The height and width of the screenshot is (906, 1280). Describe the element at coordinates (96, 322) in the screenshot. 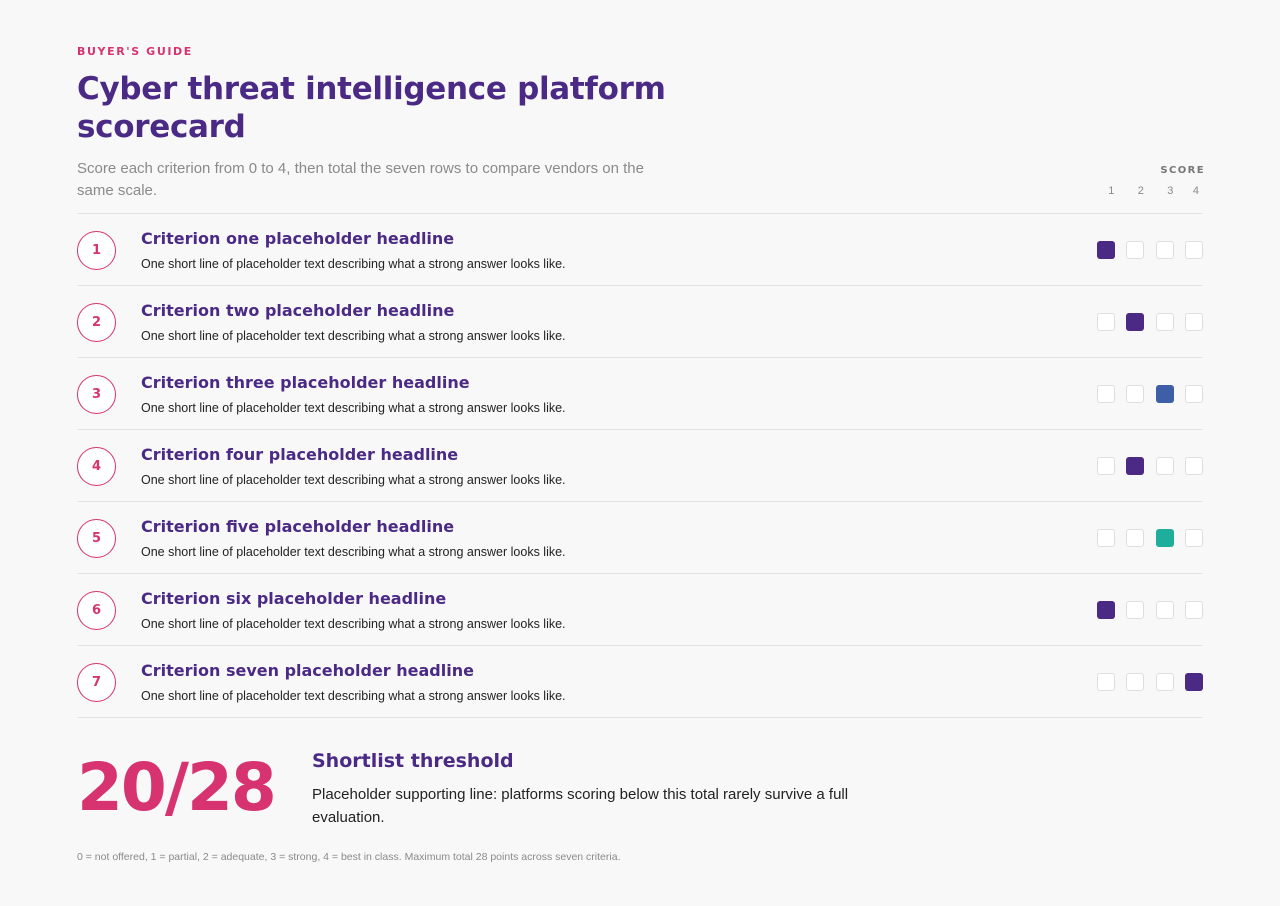

I see `criterion-number-badge: 2` at that location.